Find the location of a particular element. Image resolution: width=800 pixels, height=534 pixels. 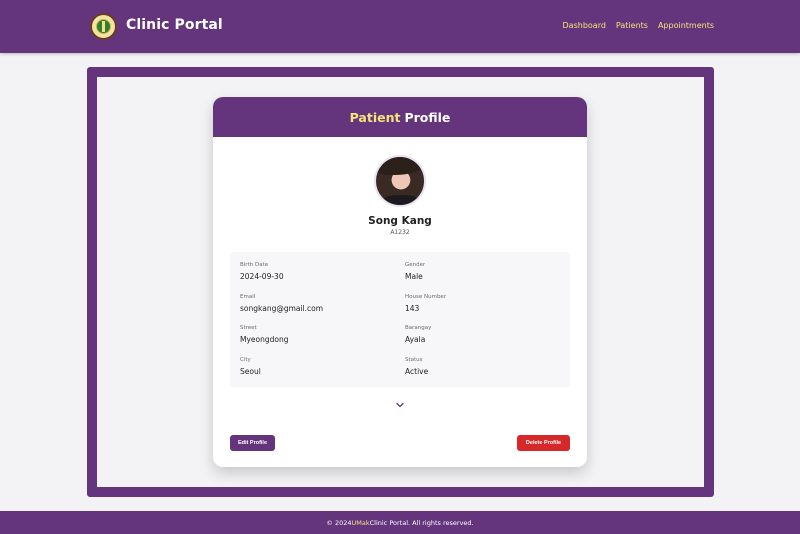

footer-prefix: © 2024 is located at coordinates (339, 522).